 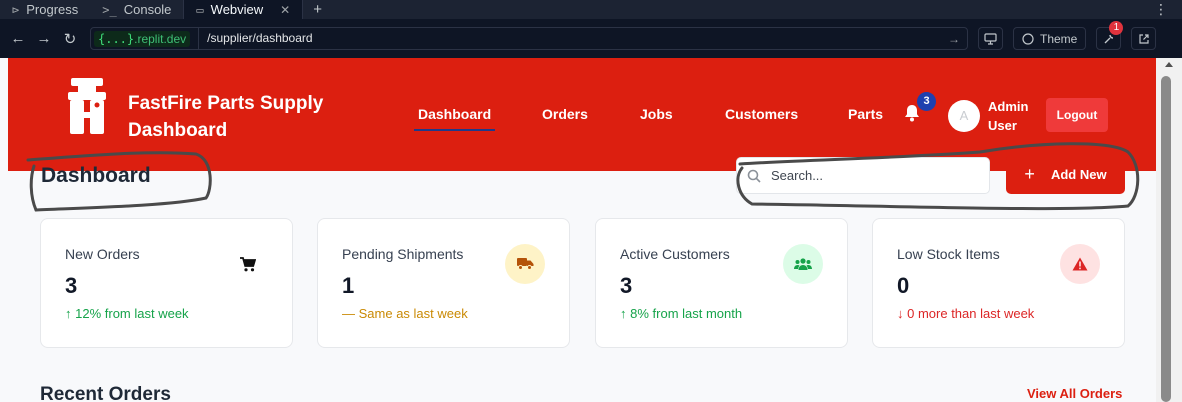 I want to click on stat-trend: ↑ 8% from last month, so click(x=681, y=313).